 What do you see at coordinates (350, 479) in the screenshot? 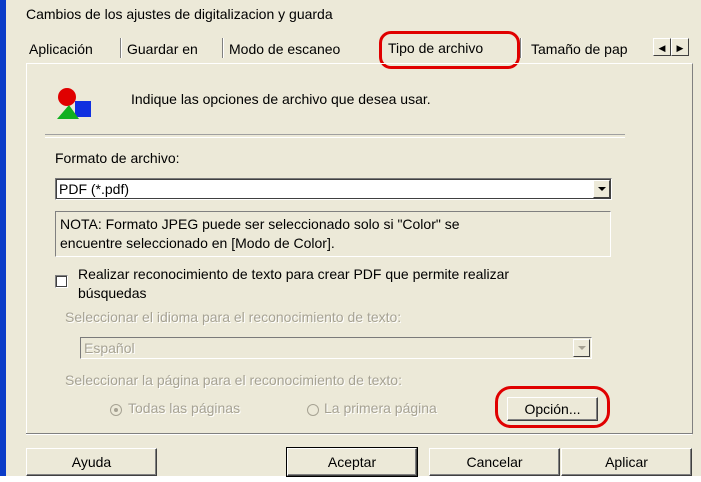
I see `dialog-bottom-edge` at bounding box center [350, 479].